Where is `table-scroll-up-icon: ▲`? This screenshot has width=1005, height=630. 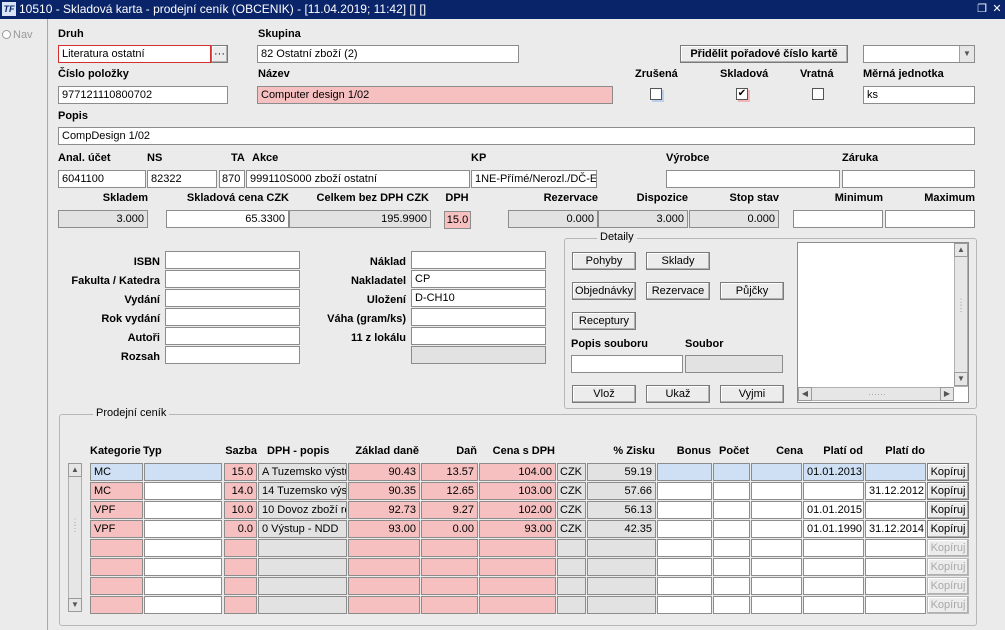
table-scroll-up-icon: ▲ is located at coordinates (75, 470).